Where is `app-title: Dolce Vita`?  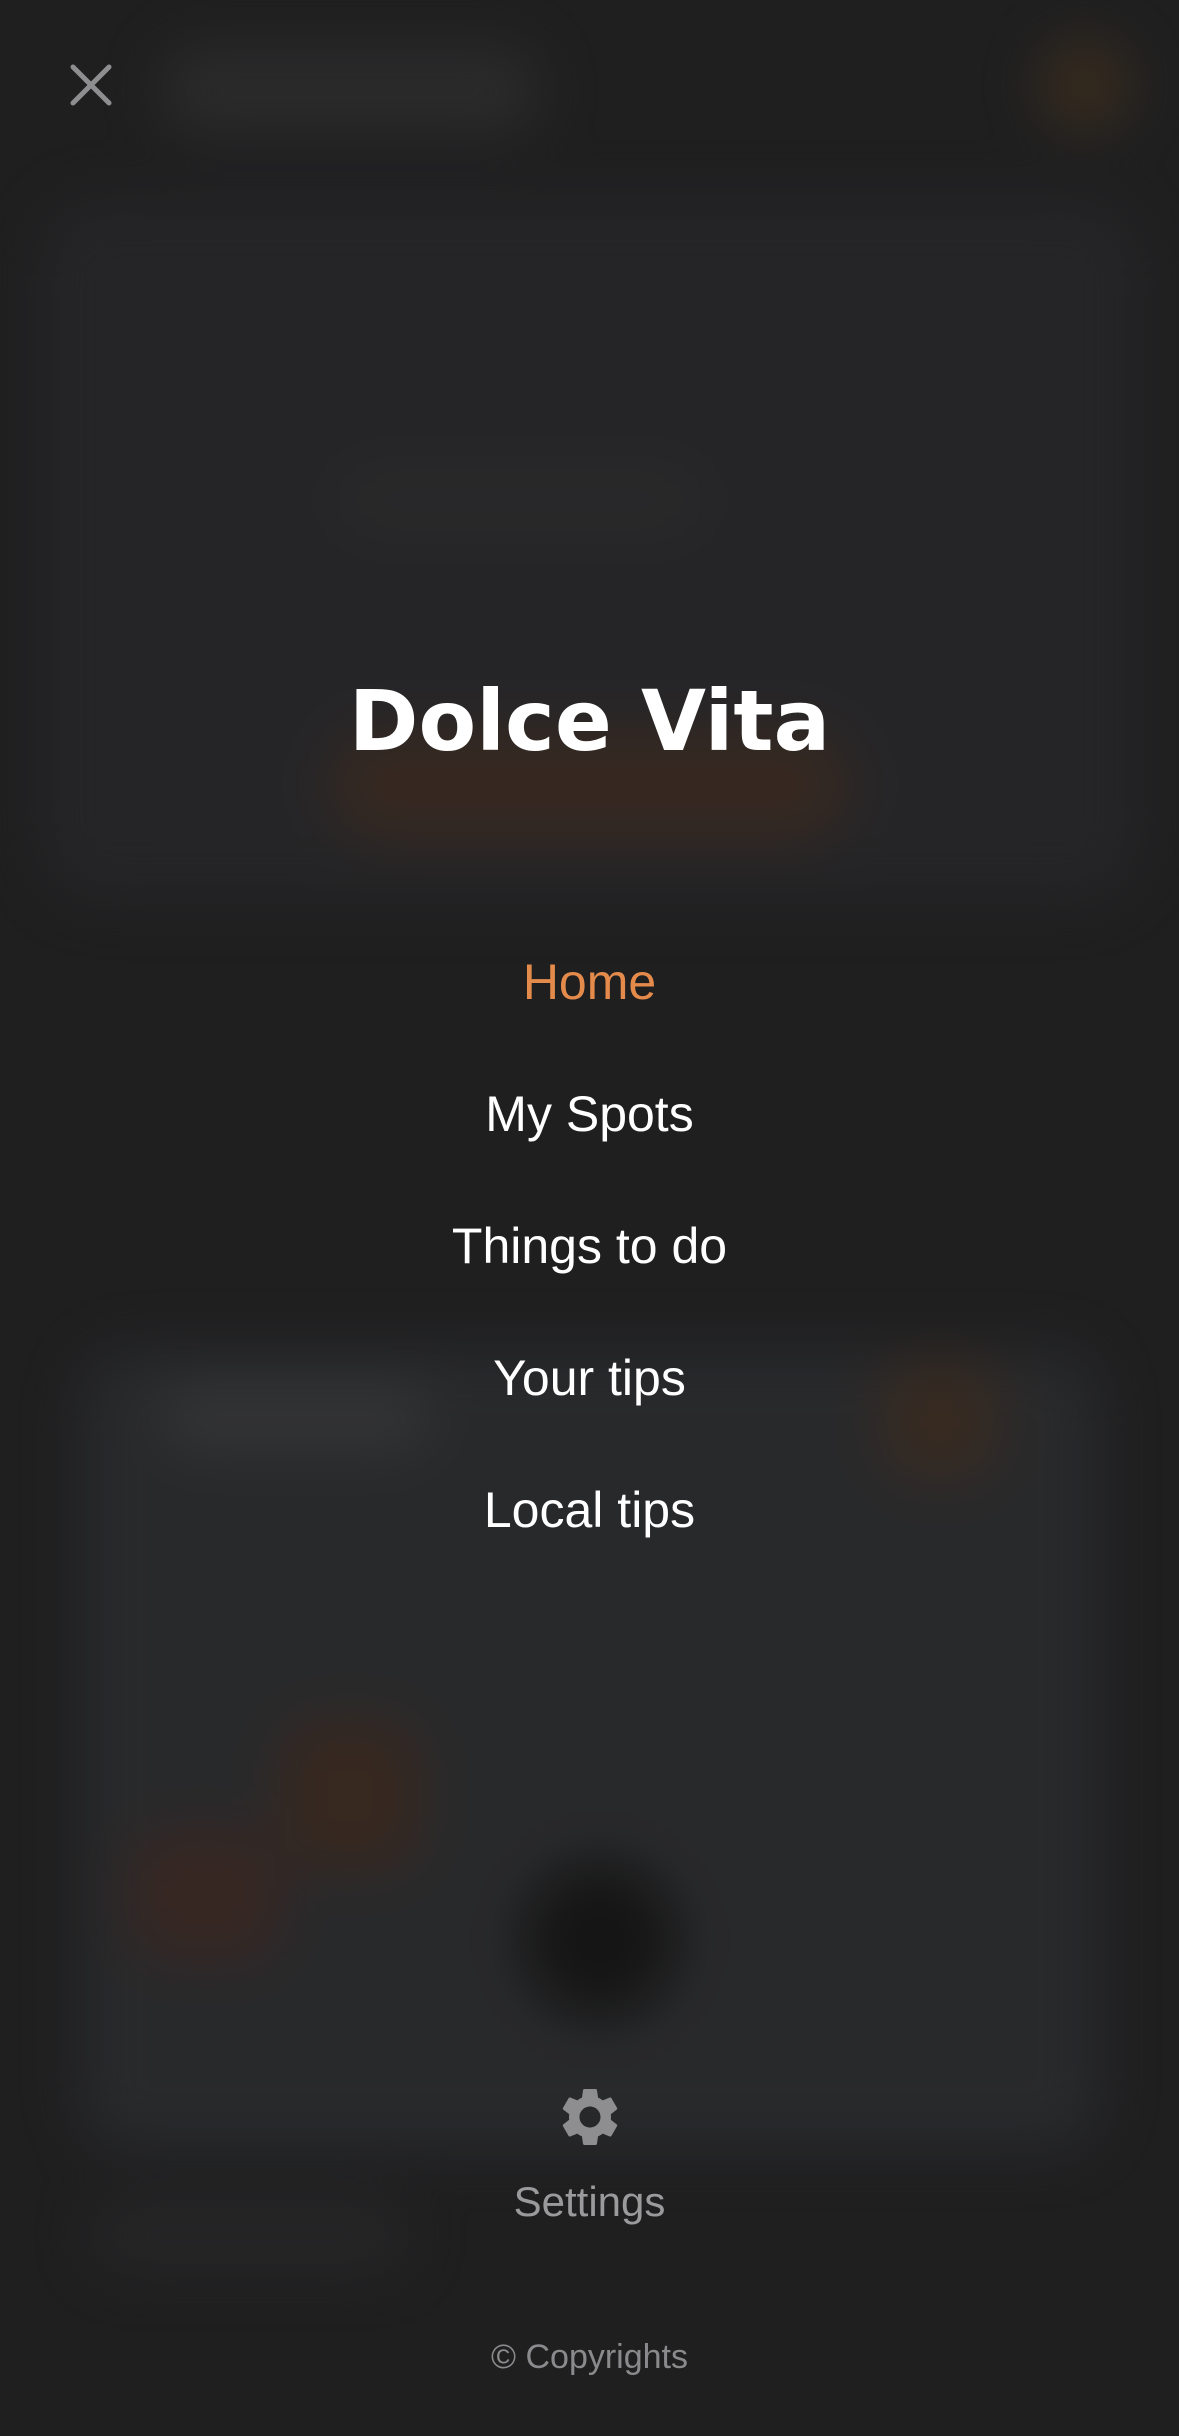
app-title: Dolce Vita is located at coordinates (589, 721).